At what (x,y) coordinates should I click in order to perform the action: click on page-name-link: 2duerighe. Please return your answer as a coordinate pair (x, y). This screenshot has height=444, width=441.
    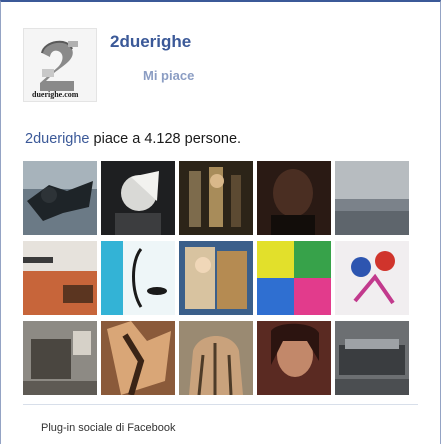
    Looking at the image, I should click on (150, 42).